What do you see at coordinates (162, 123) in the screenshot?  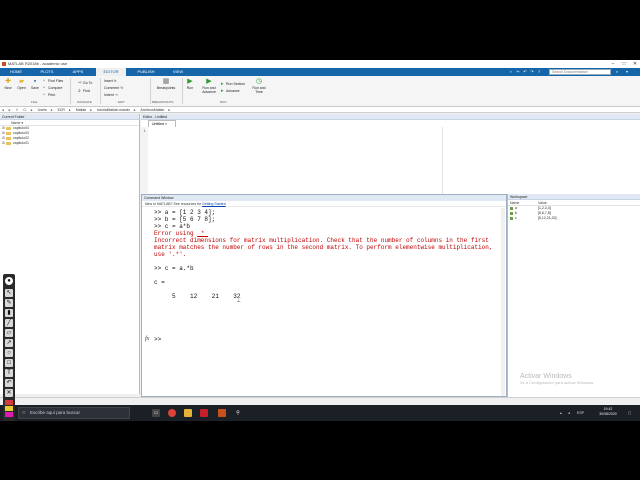 I see `editor-tab-untitled: Untitled ×` at bounding box center [162, 123].